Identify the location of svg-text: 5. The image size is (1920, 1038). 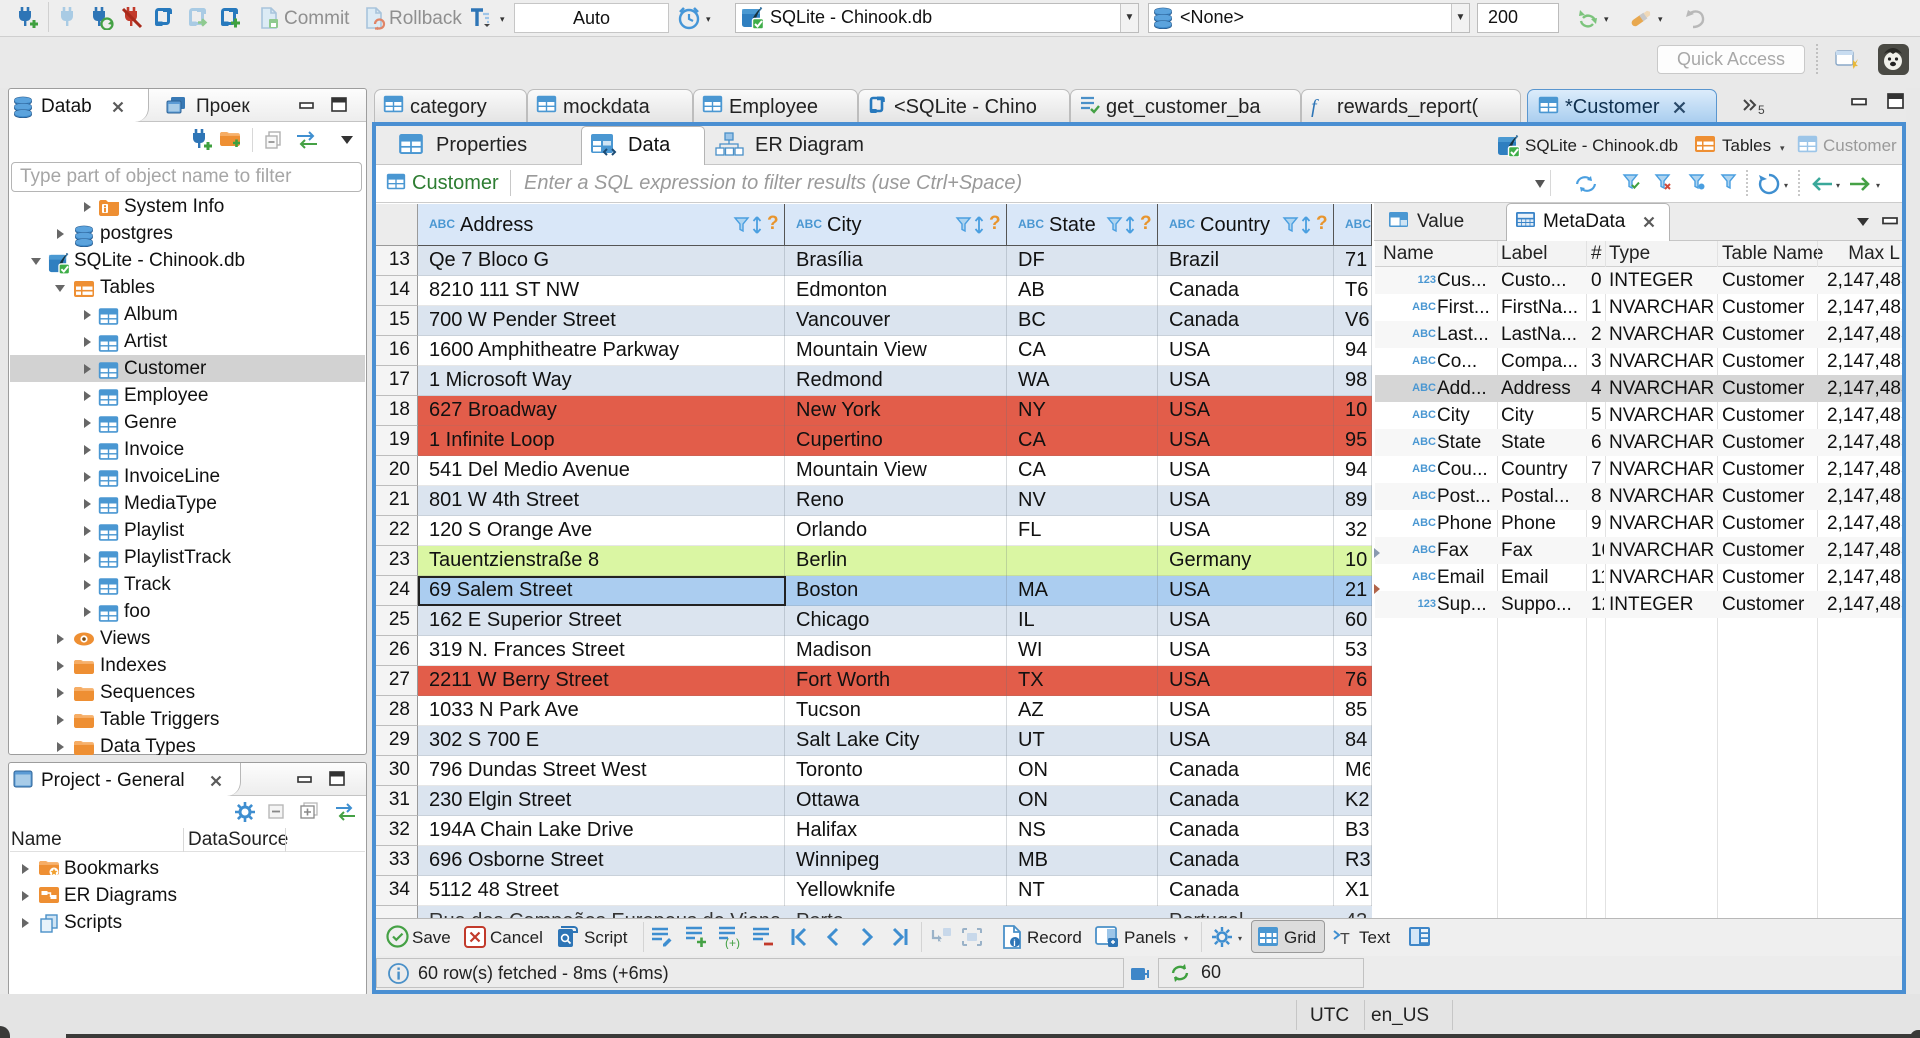
(1761, 110).